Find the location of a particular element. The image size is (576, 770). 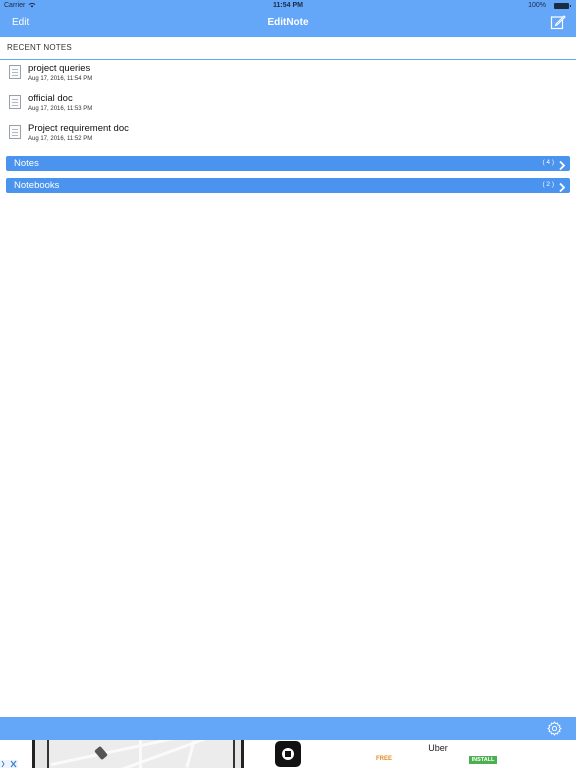

note-title: official doc is located at coordinates (50, 98).